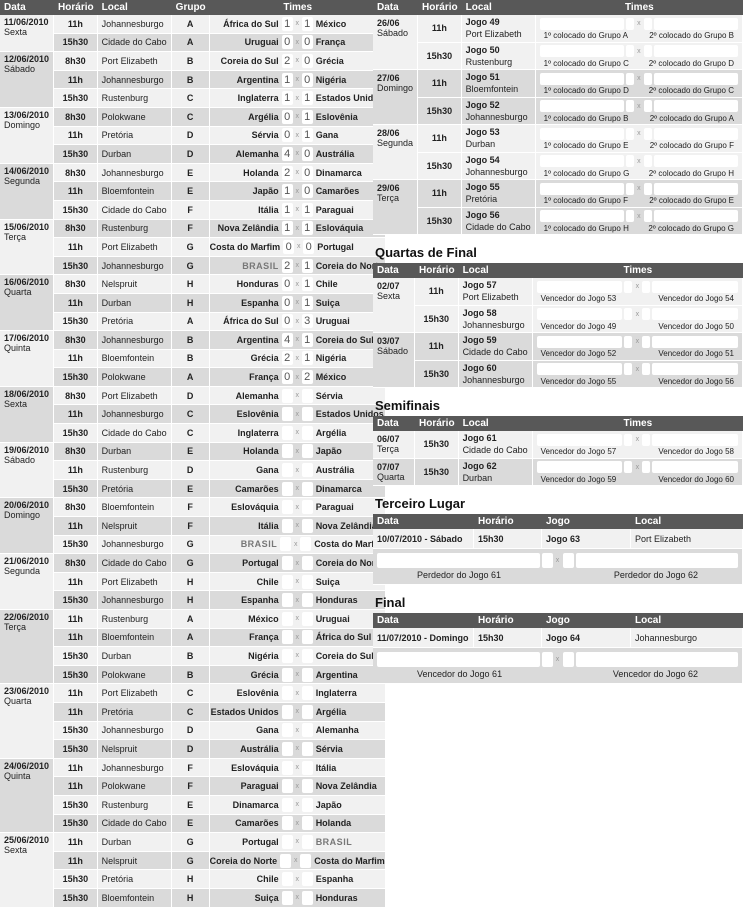 Image resolution: width=743 pixels, height=908 pixels. I want to click on away-score-input: 3, so click(307, 321).